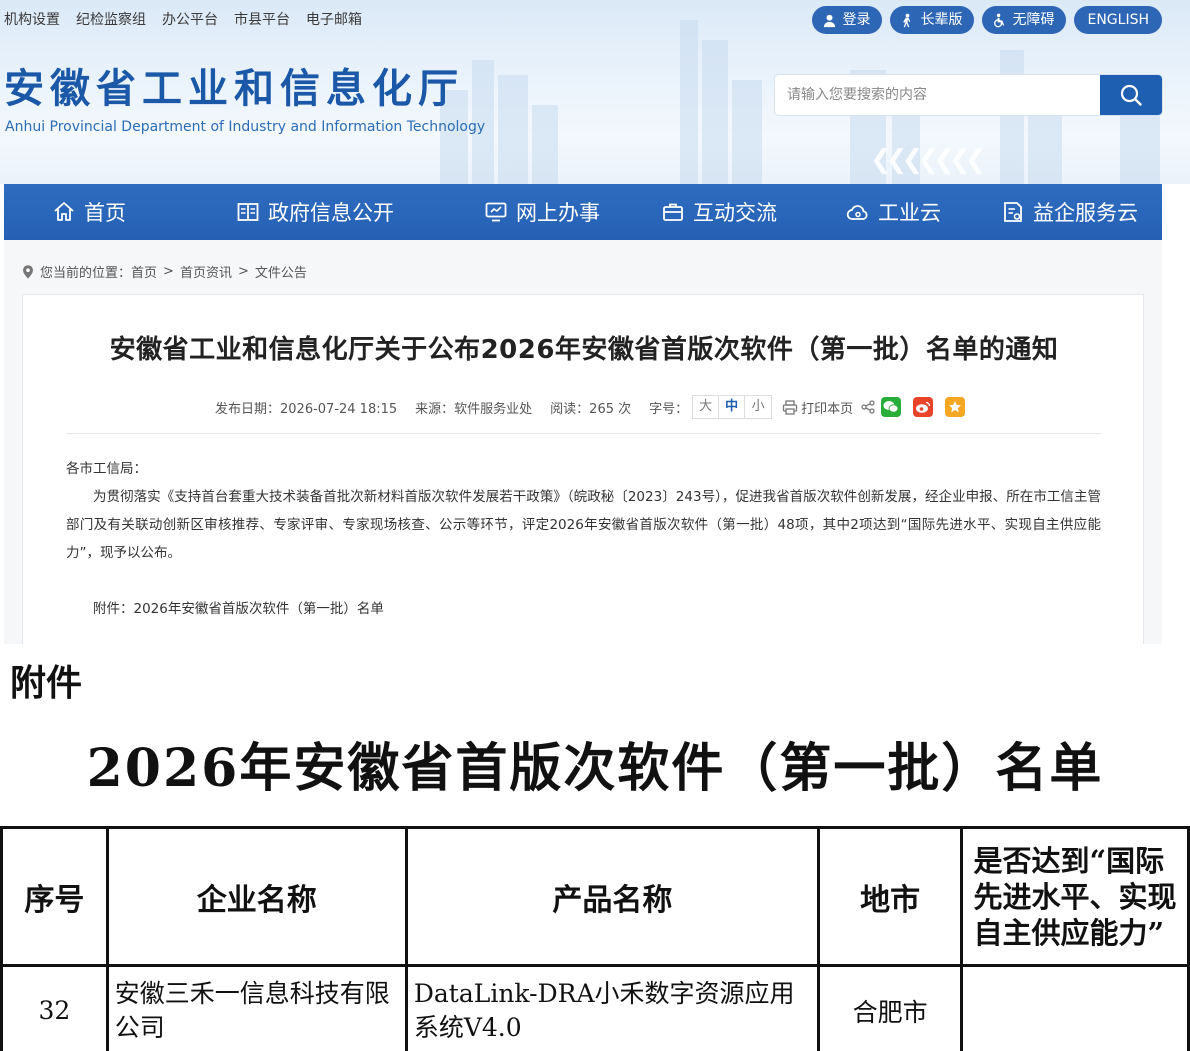 The height and width of the screenshot is (1051, 1190). What do you see at coordinates (28, 271) in the screenshot?
I see `location-pin-icon` at bounding box center [28, 271].